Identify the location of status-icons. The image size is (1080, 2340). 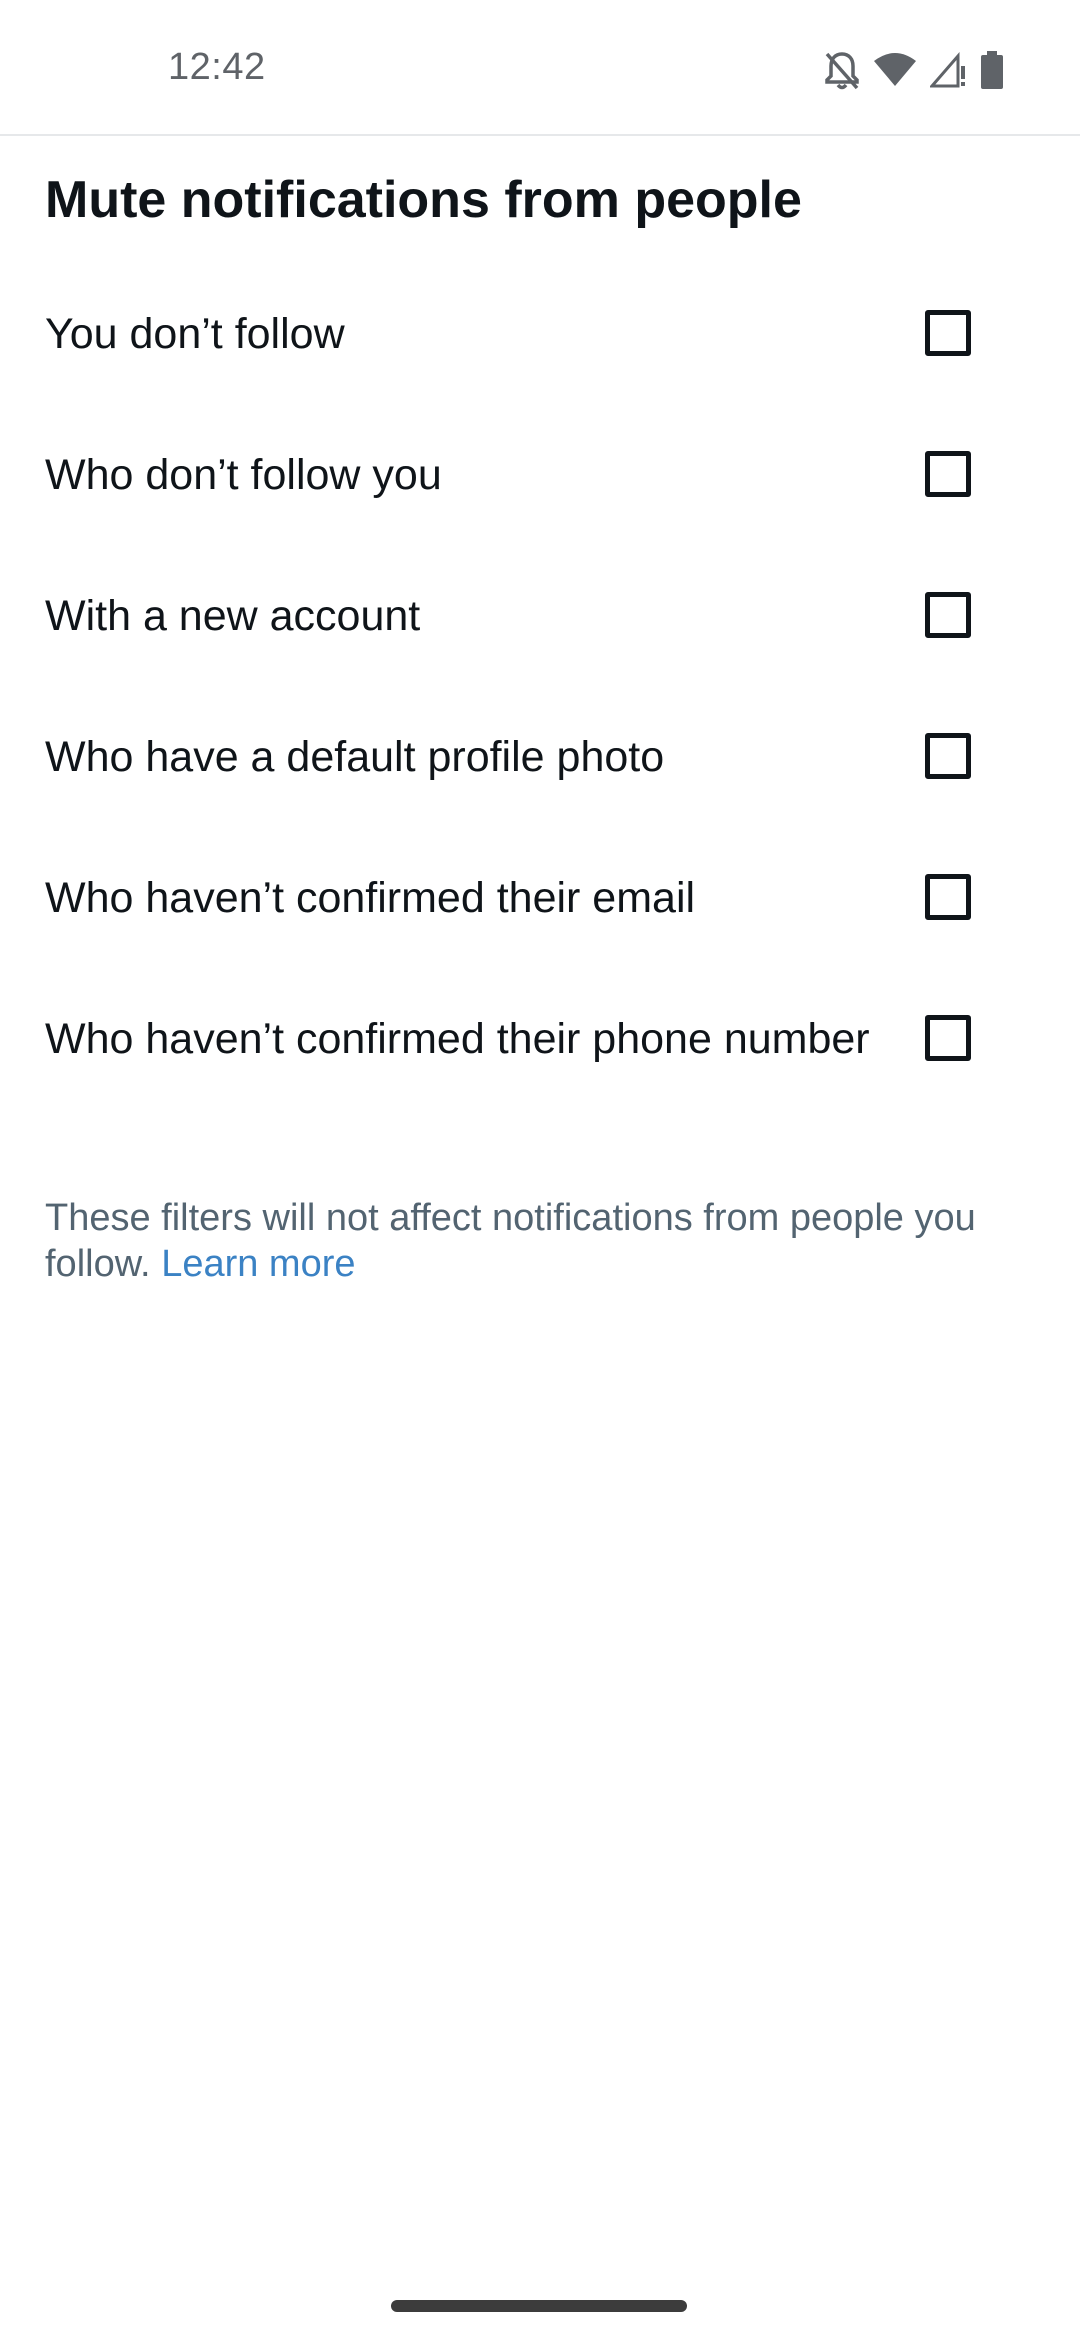
(914, 70).